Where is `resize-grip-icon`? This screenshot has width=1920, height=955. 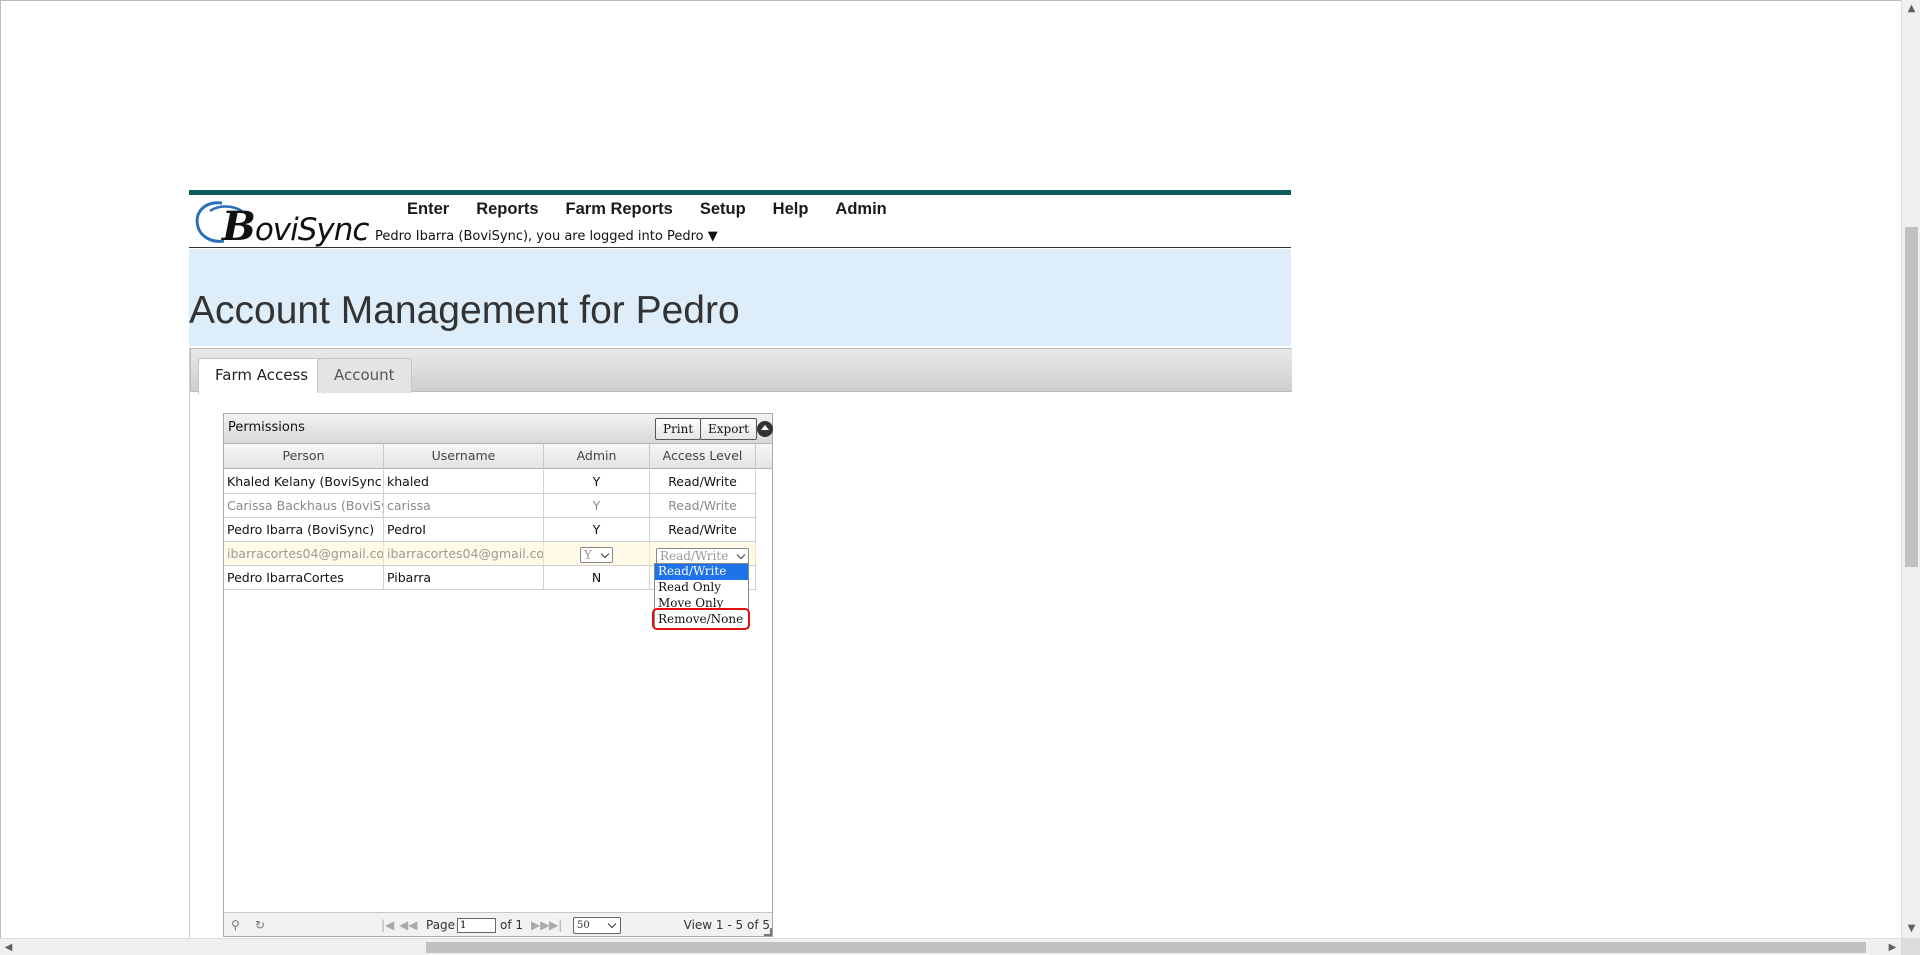 resize-grip-icon is located at coordinates (768, 932).